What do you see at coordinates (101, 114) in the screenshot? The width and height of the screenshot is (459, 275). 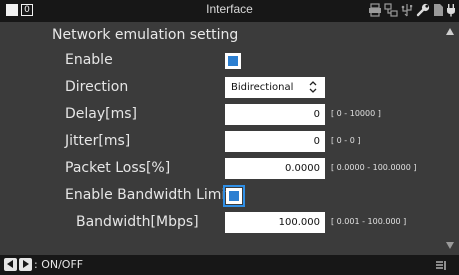 I see `delay-label: Delay[ms]` at bounding box center [101, 114].